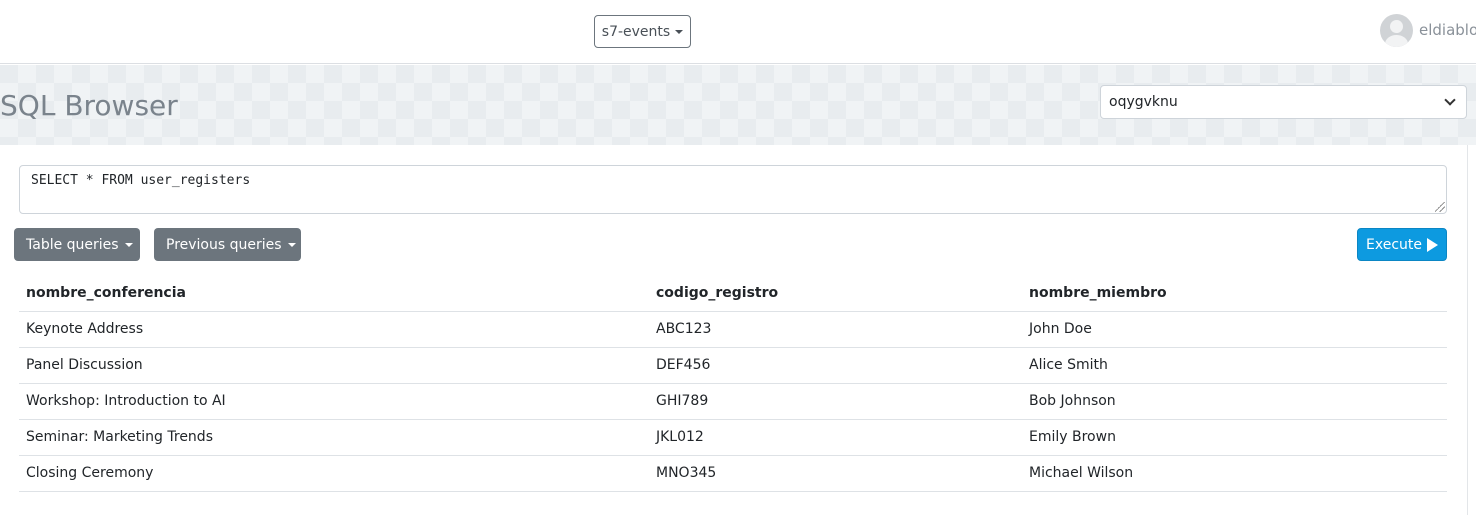 This screenshot has width=1476, height=515. I want to click on table-cell: Keynote Address, so click(334, 329).